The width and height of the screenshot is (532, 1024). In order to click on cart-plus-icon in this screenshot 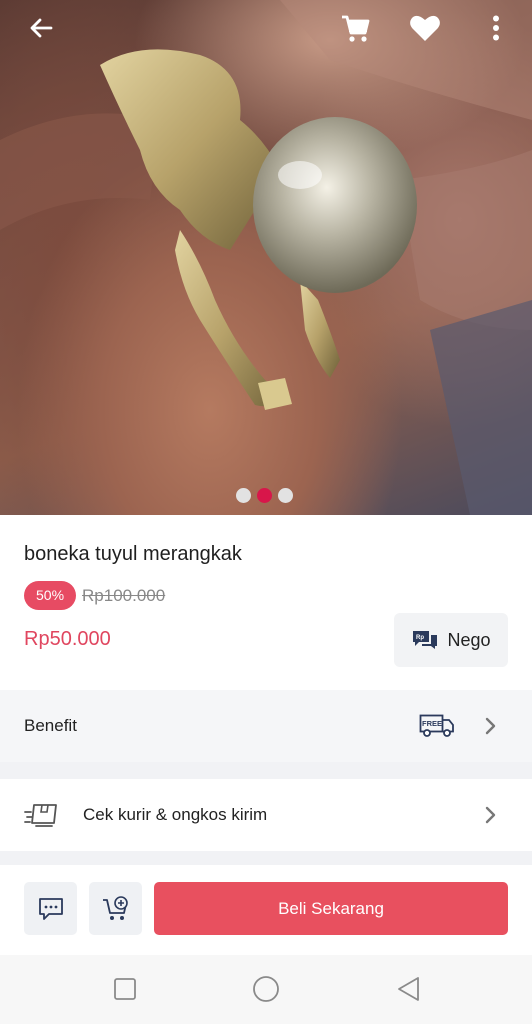, I will do `click(115, 907)`.